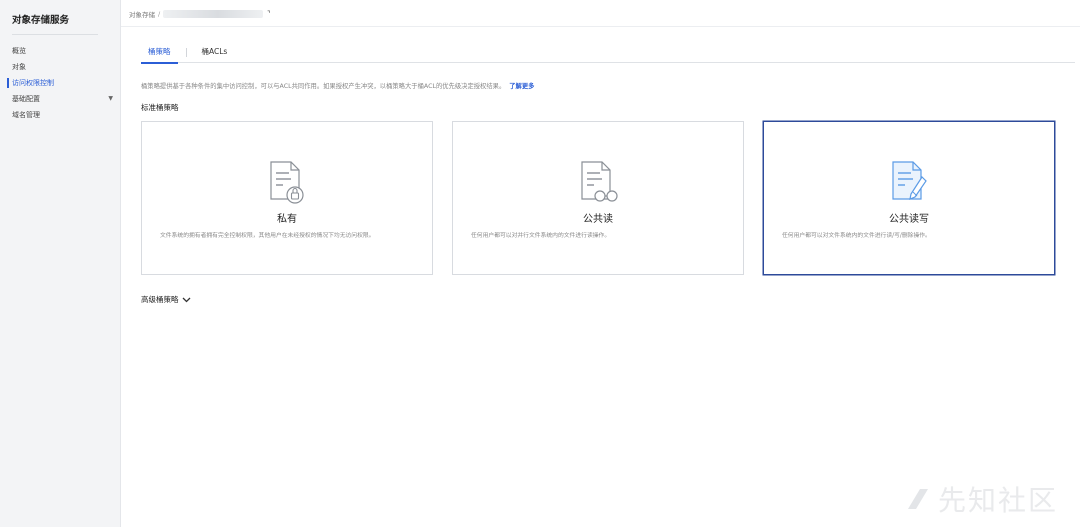 This screenshot has width=1080, height=527. What do you see at coordinates (26, 115) in the screenshot?
I see `sidebar-item-label: 域名管理` at bounding box center [26, 115].